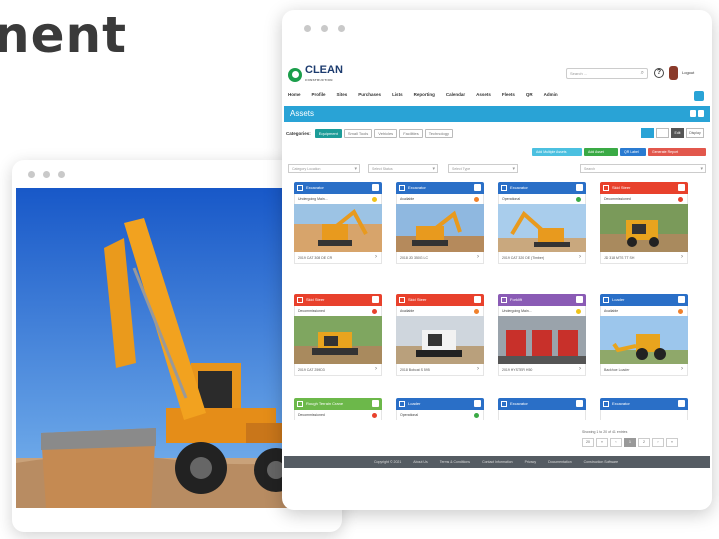  I want to click on footer-link: Documentation, so click(560, 462).